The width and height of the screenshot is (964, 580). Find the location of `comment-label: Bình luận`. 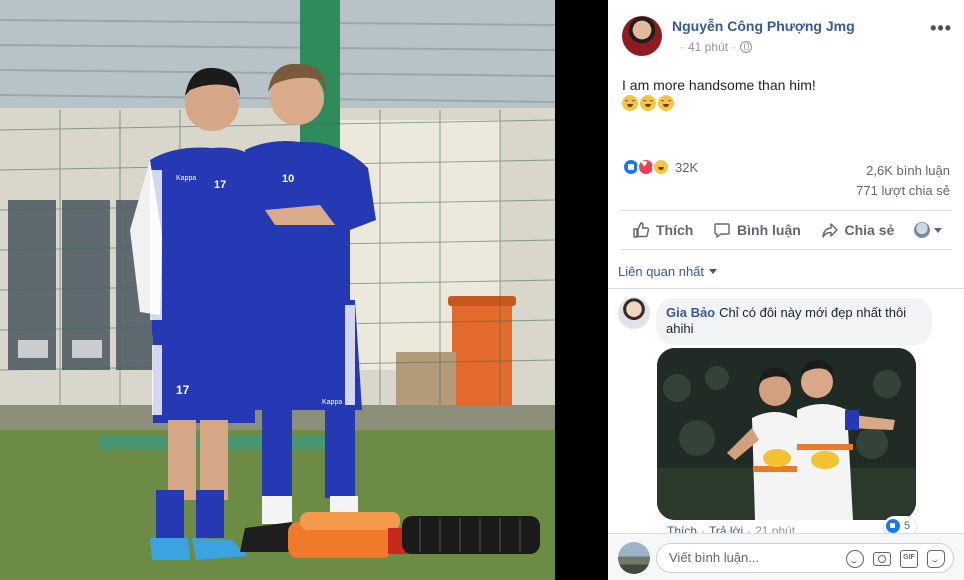

comment-label: Bình luận is located at coordinates (769, 230).